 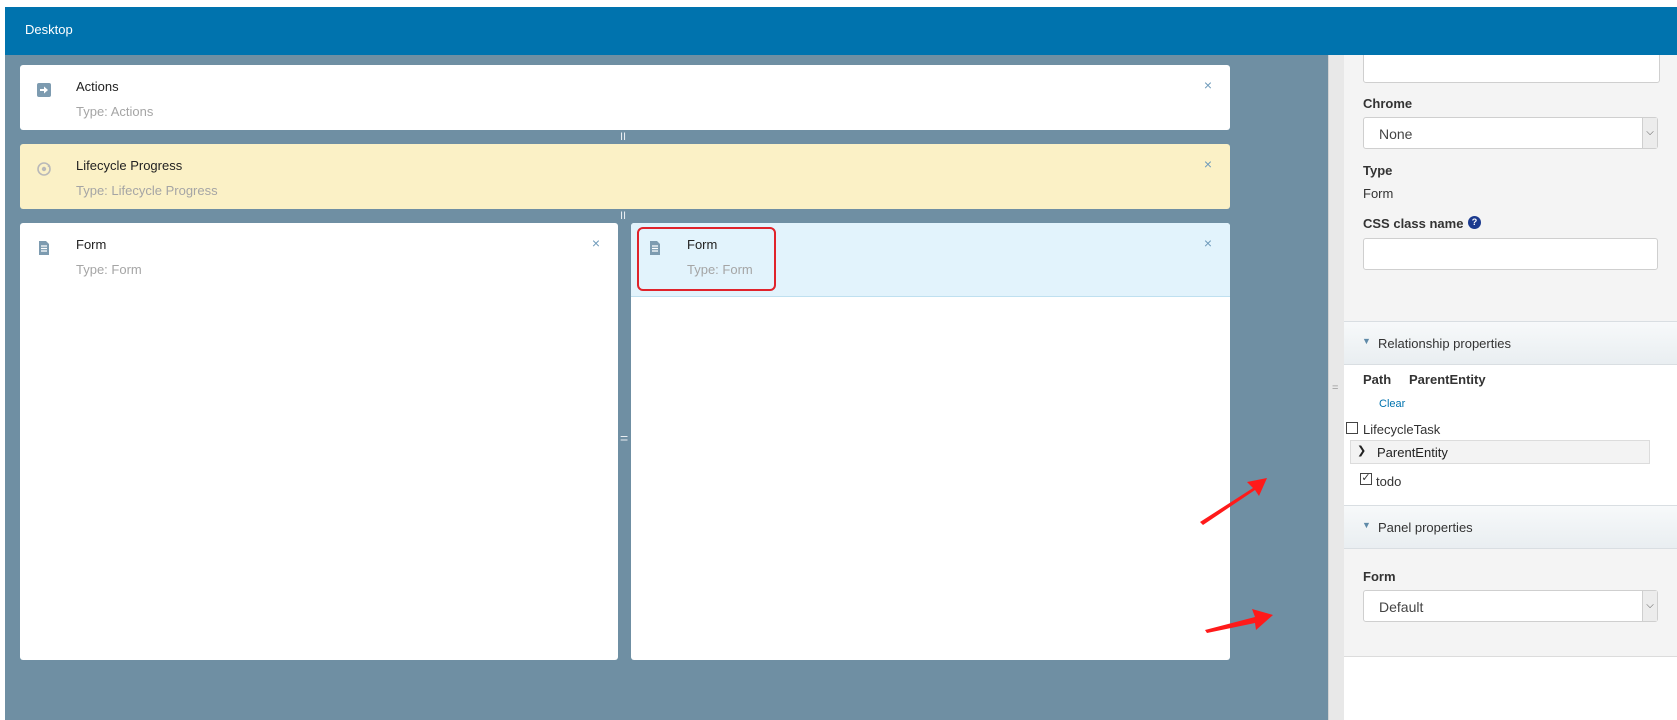 I want to click on panel-properties-body: Form Default ⌵, so click(x=1510, y=603).